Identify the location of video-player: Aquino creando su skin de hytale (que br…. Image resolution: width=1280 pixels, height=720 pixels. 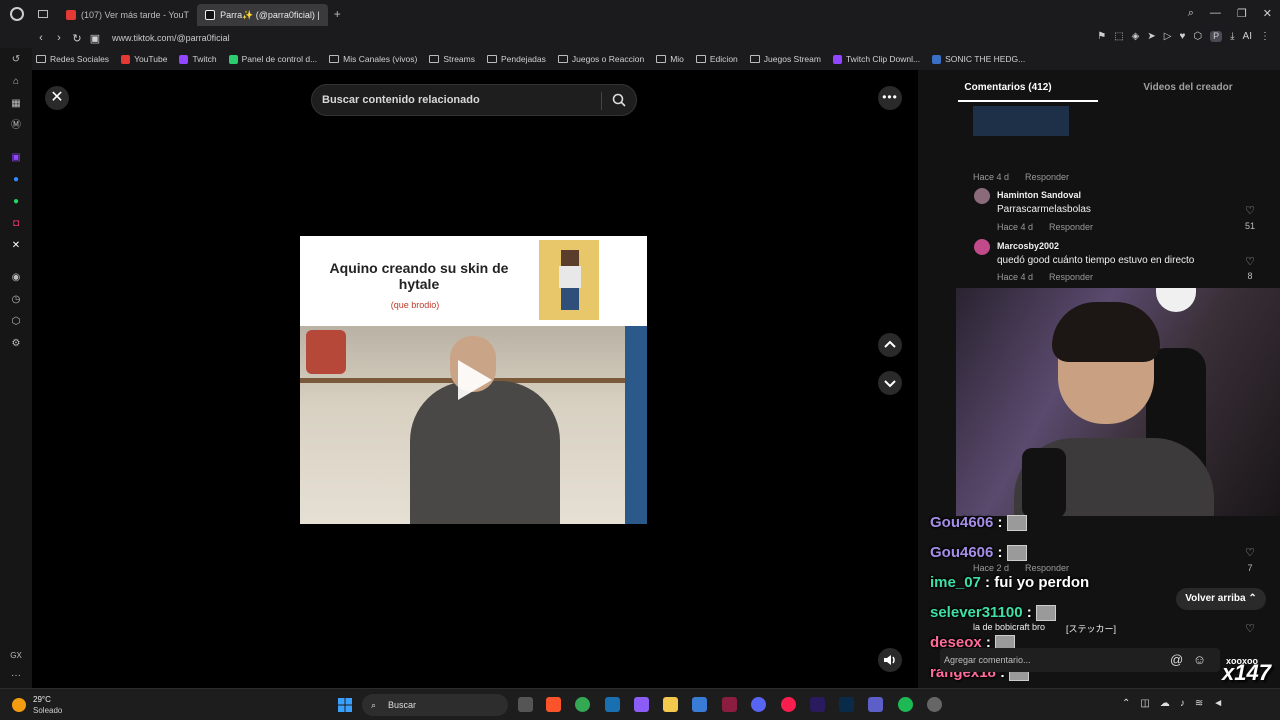
(473, 380).